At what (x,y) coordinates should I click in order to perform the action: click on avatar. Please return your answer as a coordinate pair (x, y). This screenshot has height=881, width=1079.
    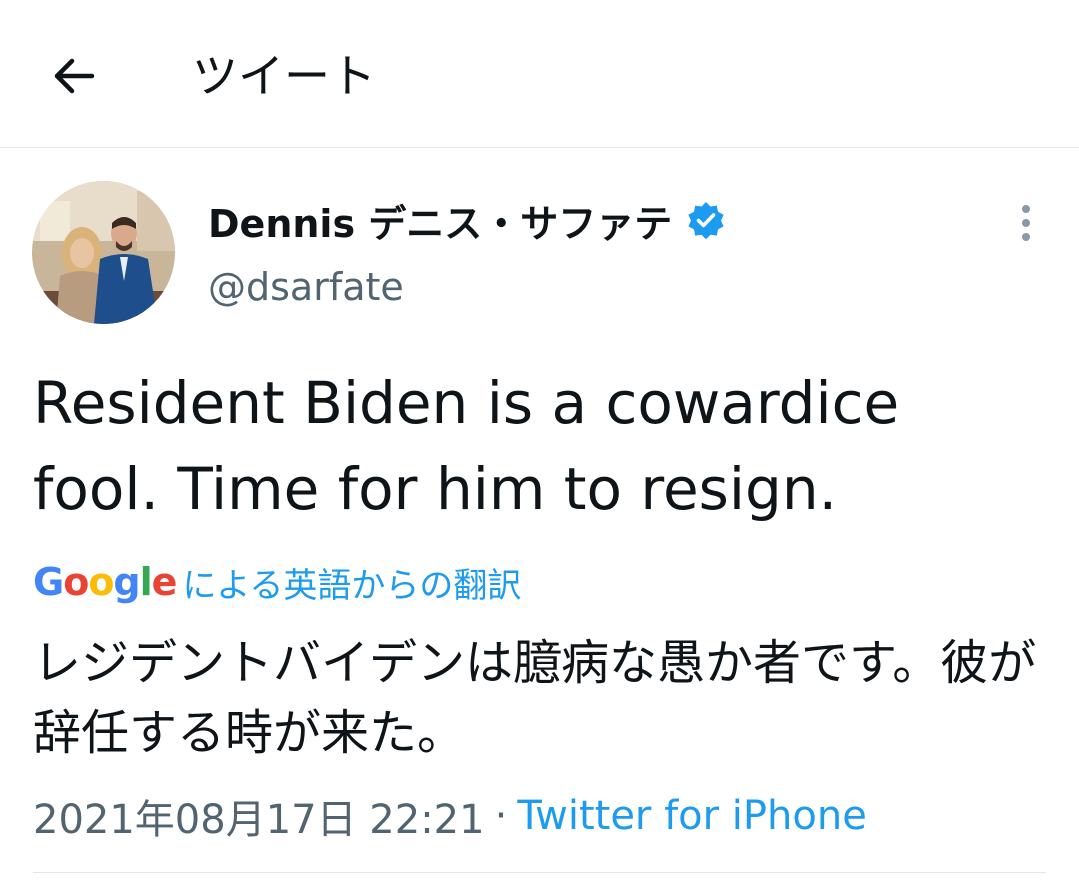
    Looking at the image, I should click on (103, 252).